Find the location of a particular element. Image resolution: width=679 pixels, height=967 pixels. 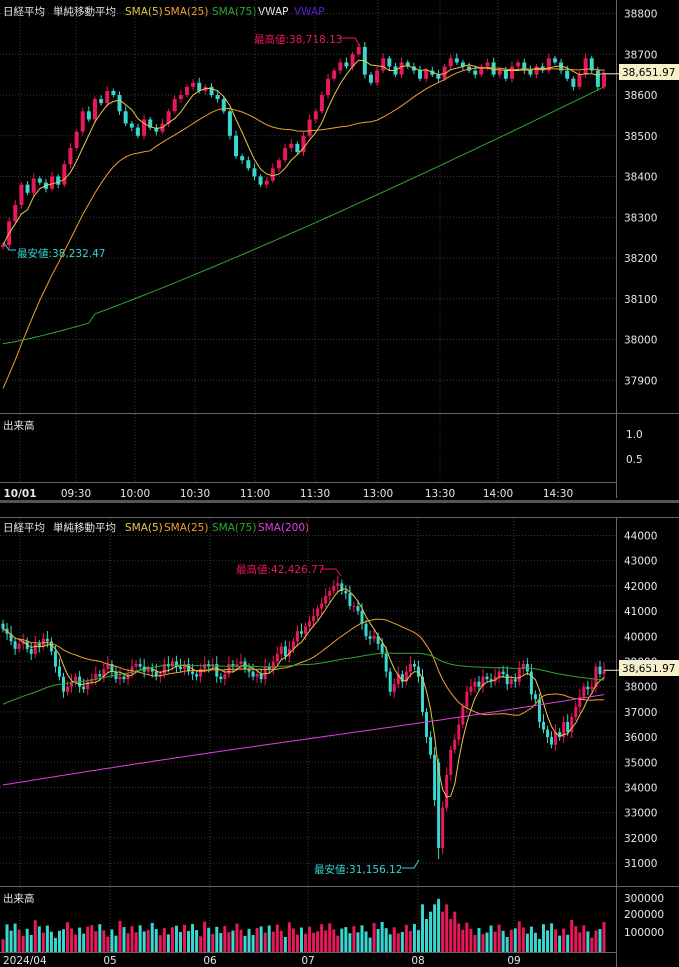

chart1-legend-sma25: SMA(25) is located at coordinates (186, 12).